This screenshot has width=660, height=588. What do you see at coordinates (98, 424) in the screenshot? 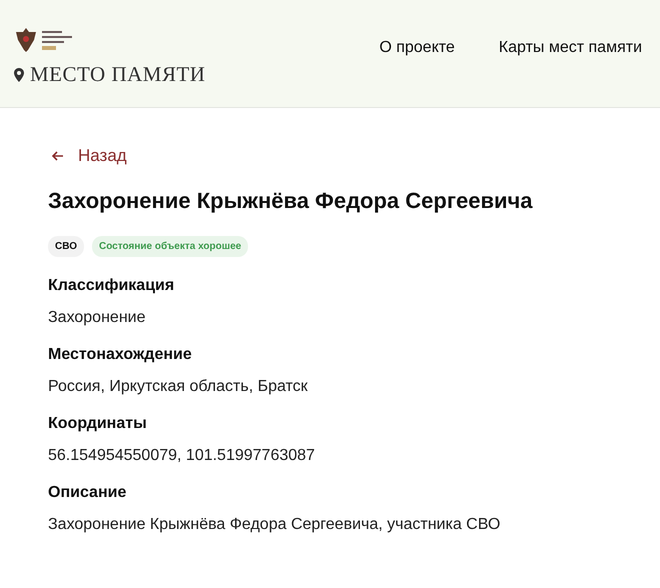
I see `field-label: Координаты` at bounding box center [98, 424].